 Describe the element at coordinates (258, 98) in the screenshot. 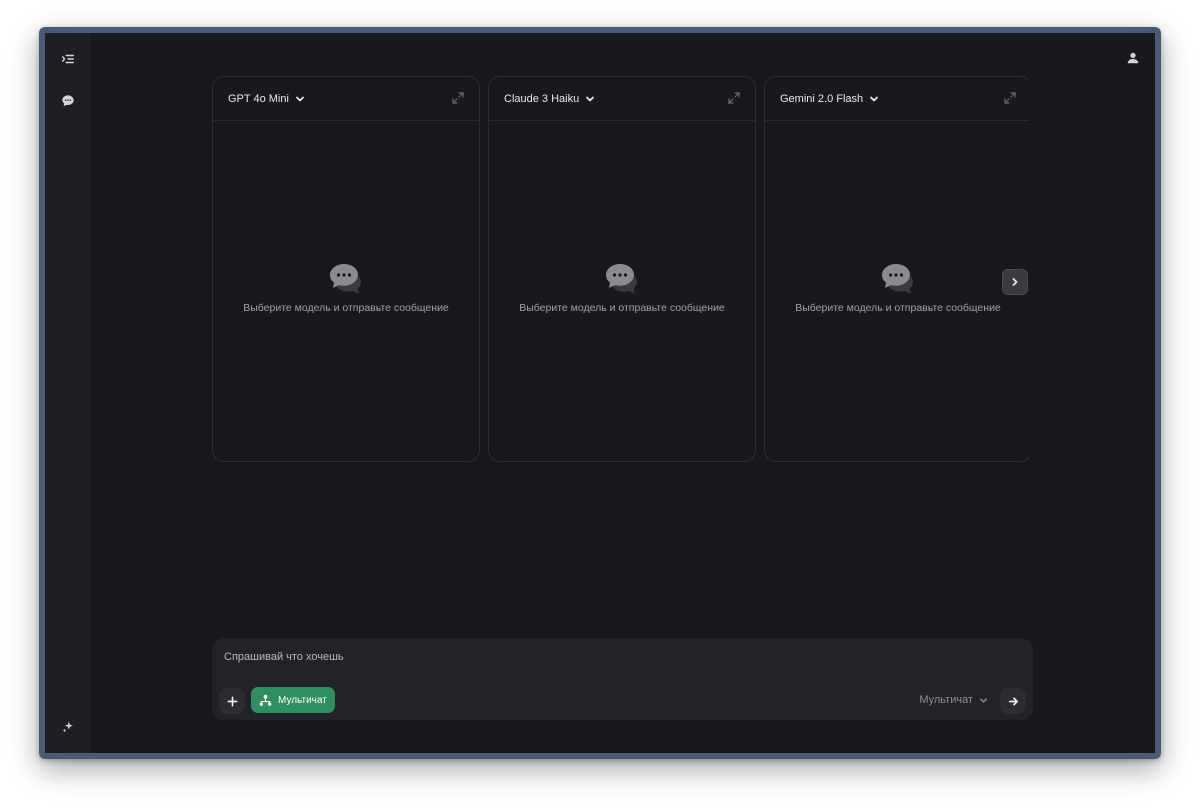

I see `model-name: GPT 4o Mini` at that location.